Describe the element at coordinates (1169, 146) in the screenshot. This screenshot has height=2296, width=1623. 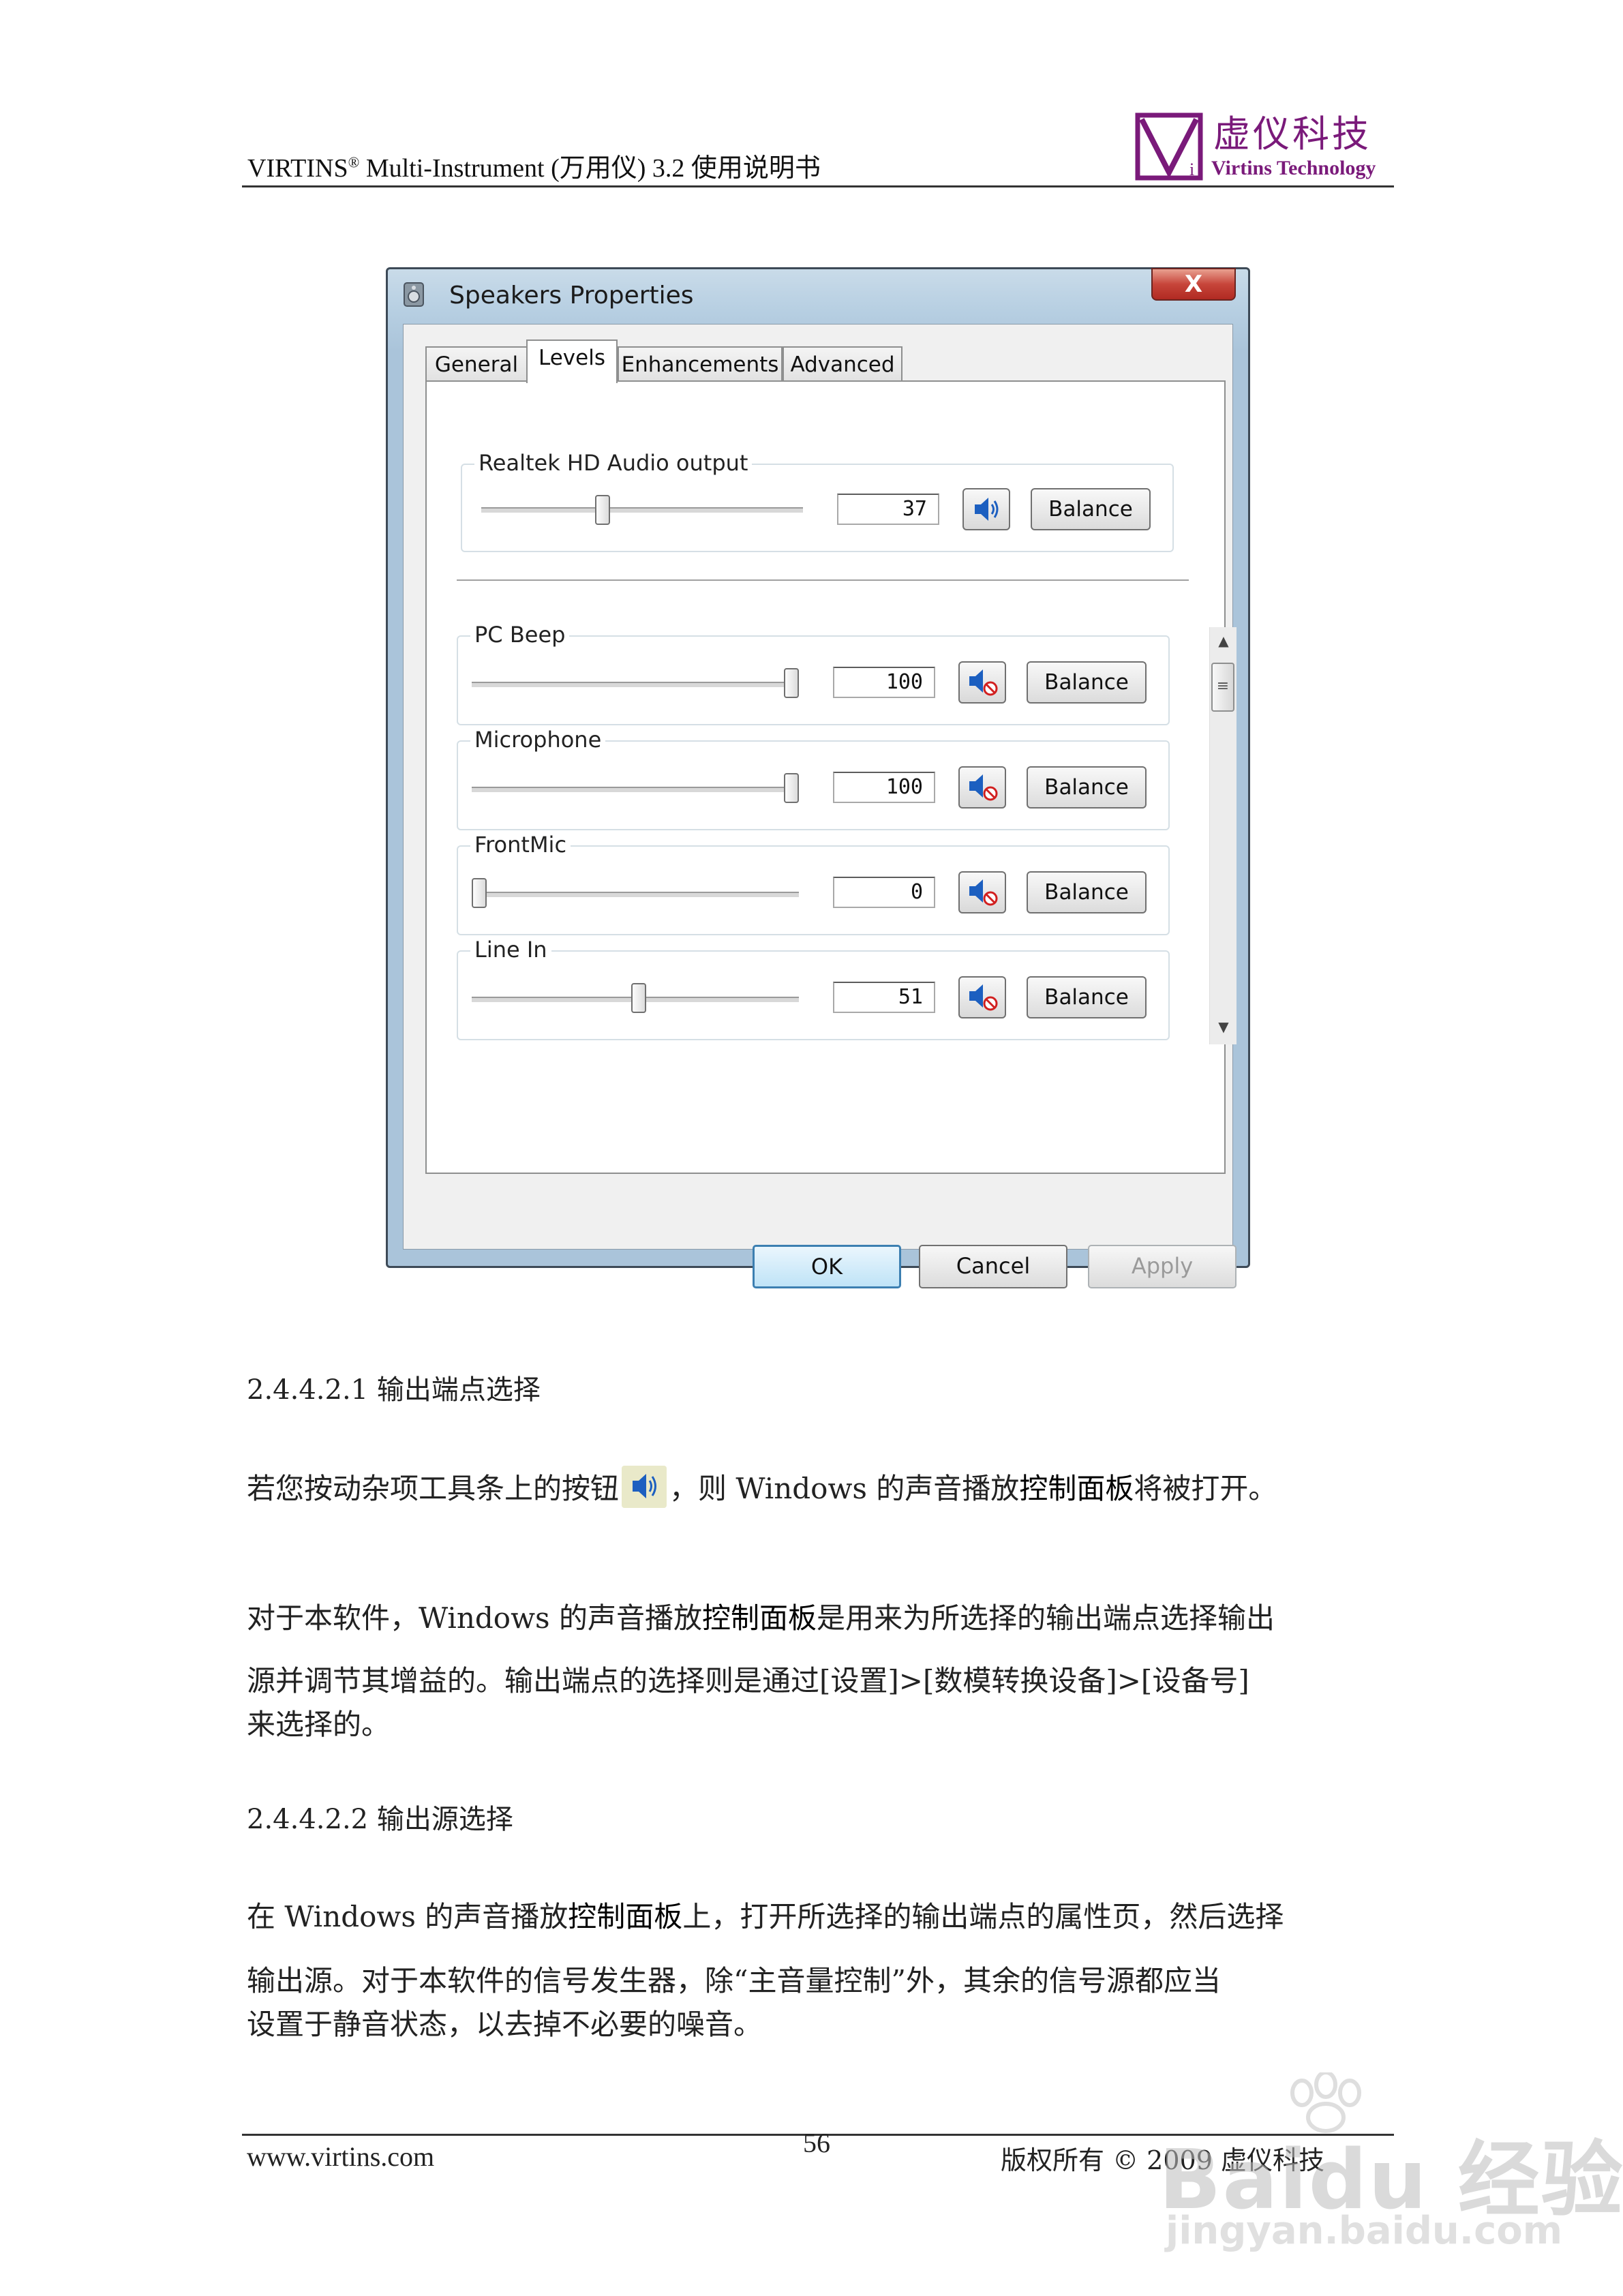
I see `virtins-logo-icon: i` at that location.